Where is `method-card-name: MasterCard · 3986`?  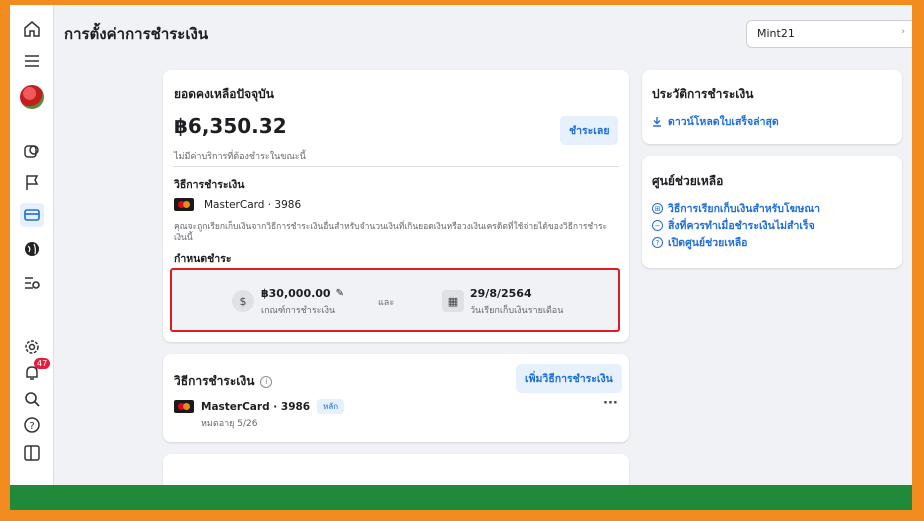
method-card-name: MasterCard · 3986 is located at coordinates (253, 204).